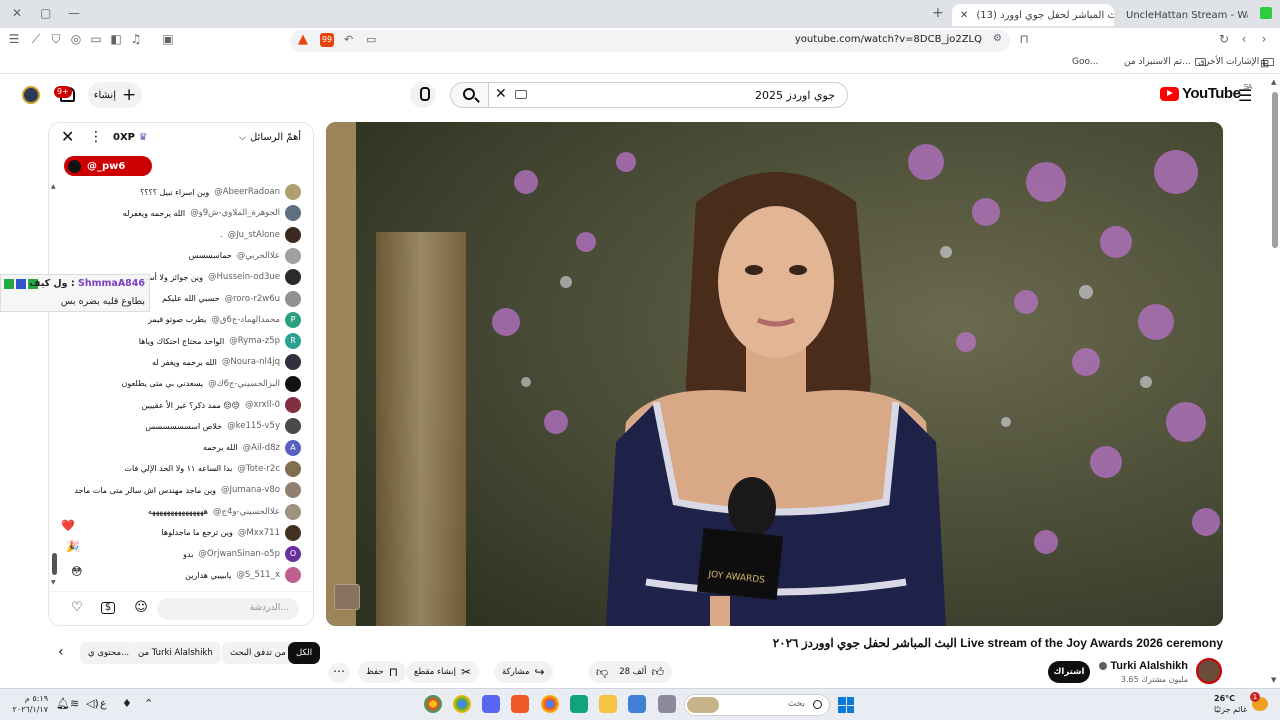  What do you see at coordinates (433, 704) in the screenshot?
I see `chrome-app-icon` at bounding box center [433, 704].